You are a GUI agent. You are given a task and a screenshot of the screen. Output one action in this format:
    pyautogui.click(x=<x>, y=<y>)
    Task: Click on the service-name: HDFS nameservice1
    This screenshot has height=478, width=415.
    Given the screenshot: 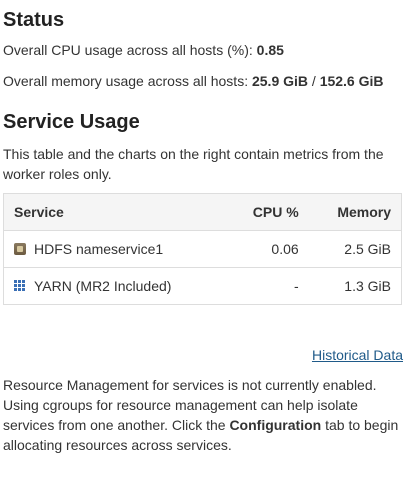 What is the action you would take?
    pyautogui.click(x=98, y=249)
    